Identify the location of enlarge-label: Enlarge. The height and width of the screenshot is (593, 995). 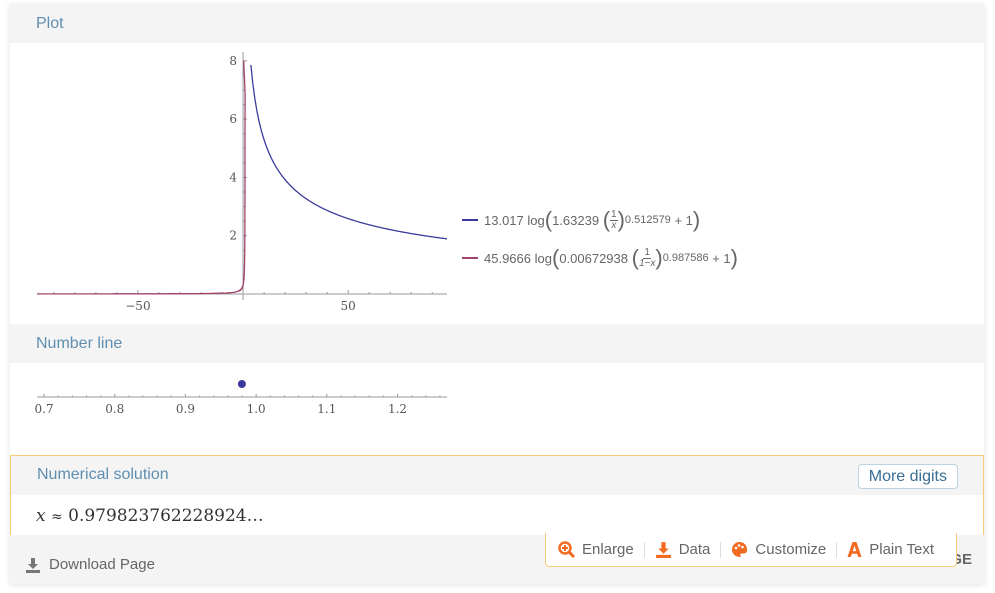
(608, 549).